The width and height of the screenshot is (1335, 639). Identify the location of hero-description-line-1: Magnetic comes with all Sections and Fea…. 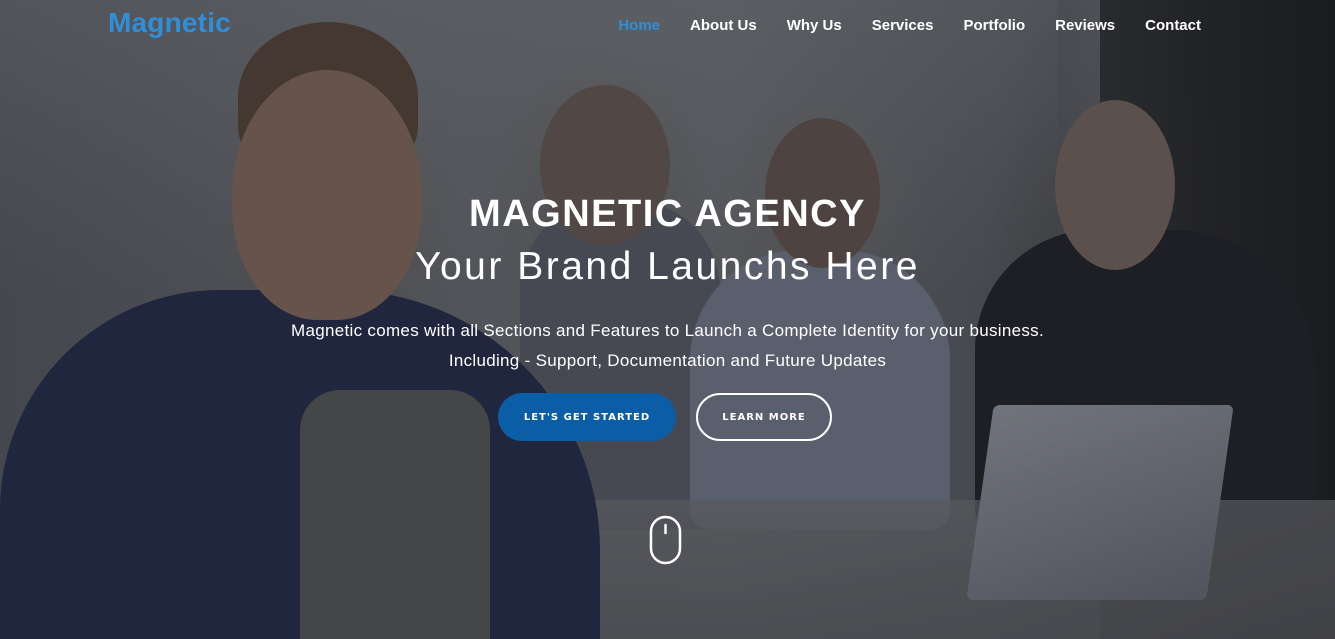
(667, 330).